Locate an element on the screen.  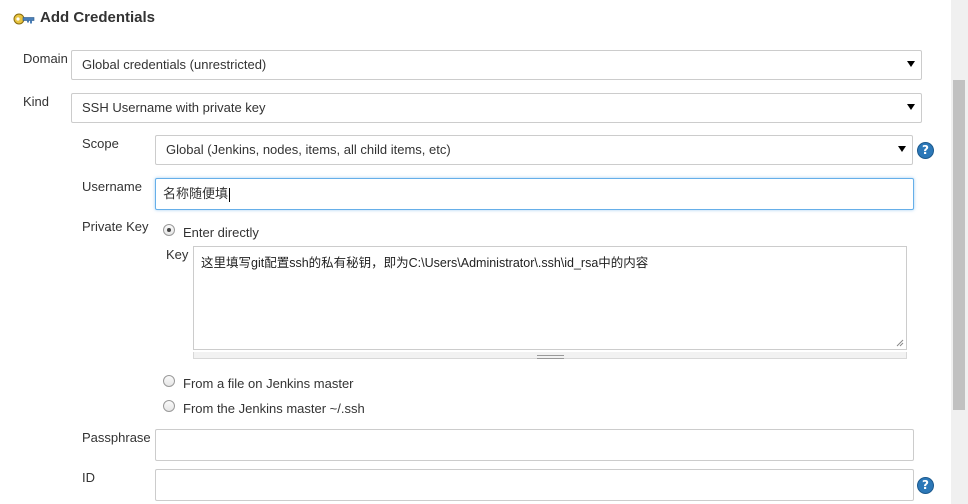
resize-grip-icon is located at coordinates (900, 343).